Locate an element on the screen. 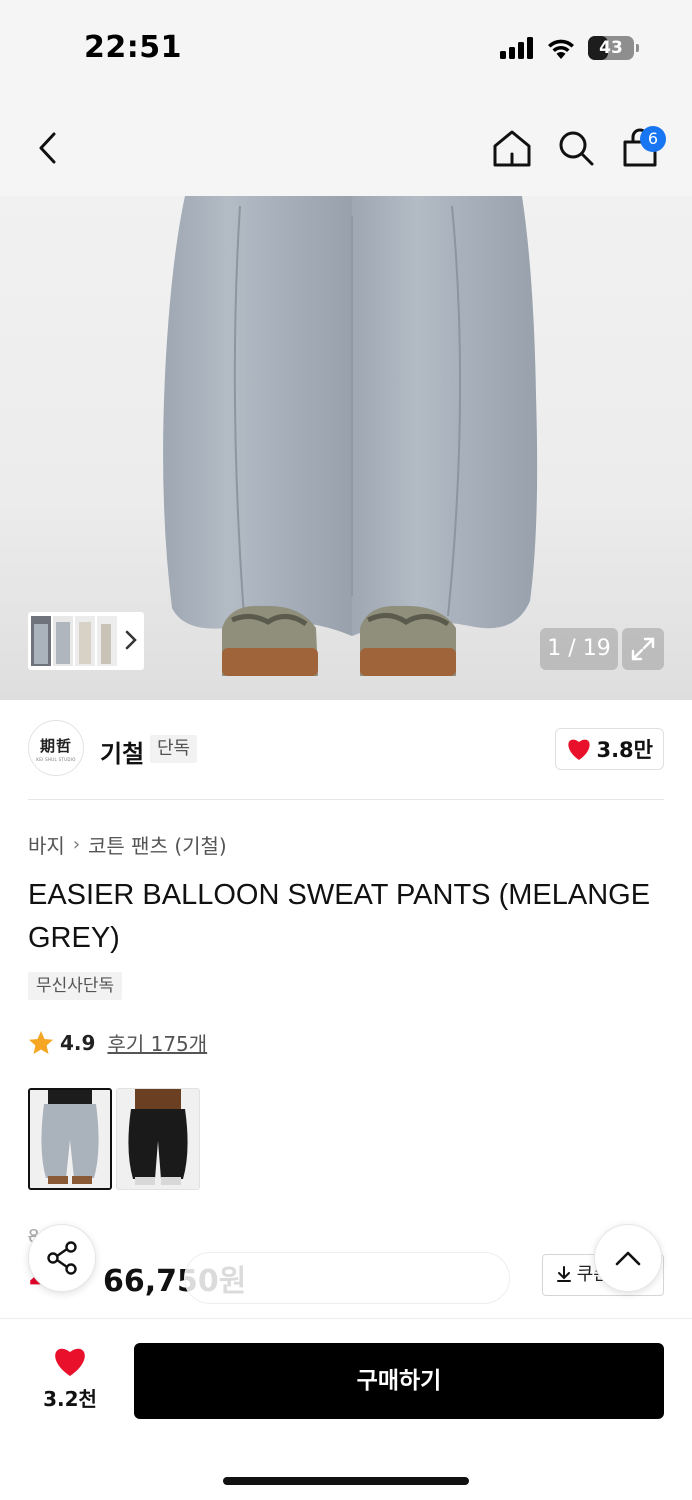 This screenshot has width=692, height=1500. share-icon is located at coordinates (62, 1258).